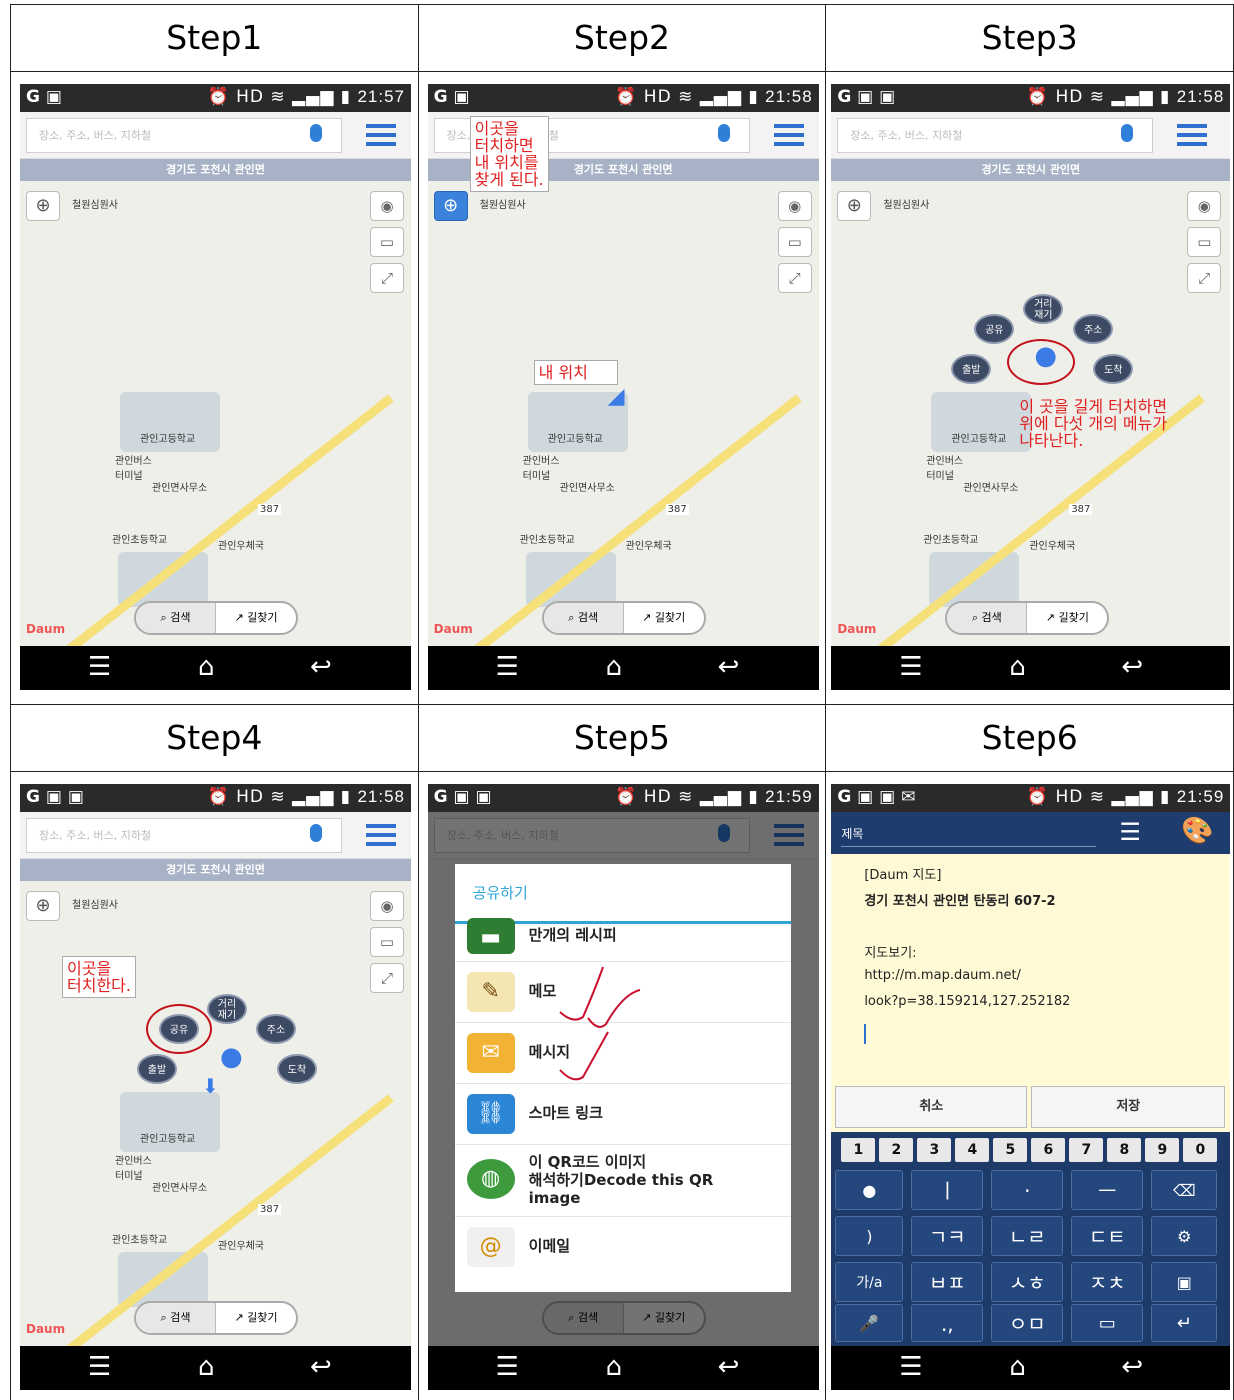 The width and height of the screenshot is (1234, 1400). I want to click on clipboard-key: ▣, so click(1184, 1282).